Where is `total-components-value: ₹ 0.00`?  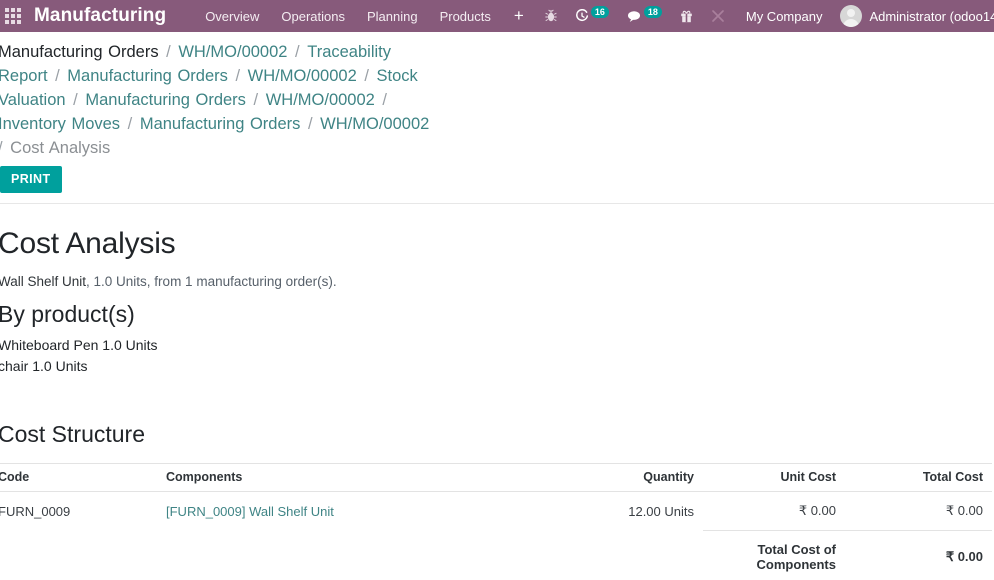
total-components-value: ₹ 0.00 is located at coordinates (918, 555).